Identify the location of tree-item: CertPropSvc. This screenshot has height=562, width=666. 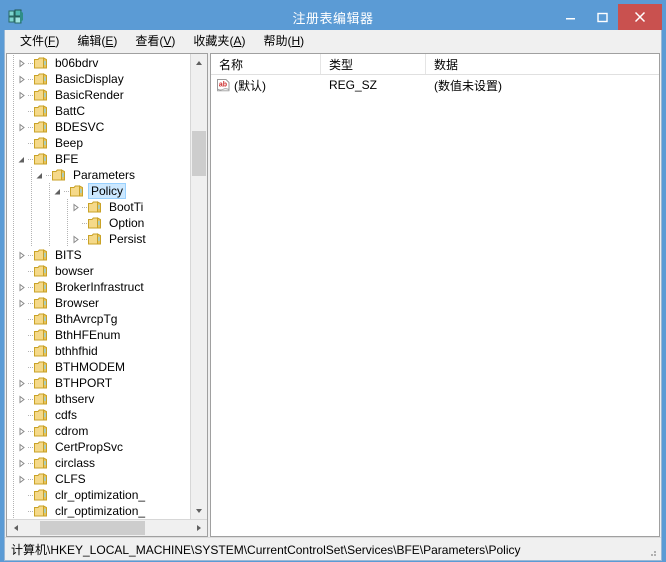
(98, 447).